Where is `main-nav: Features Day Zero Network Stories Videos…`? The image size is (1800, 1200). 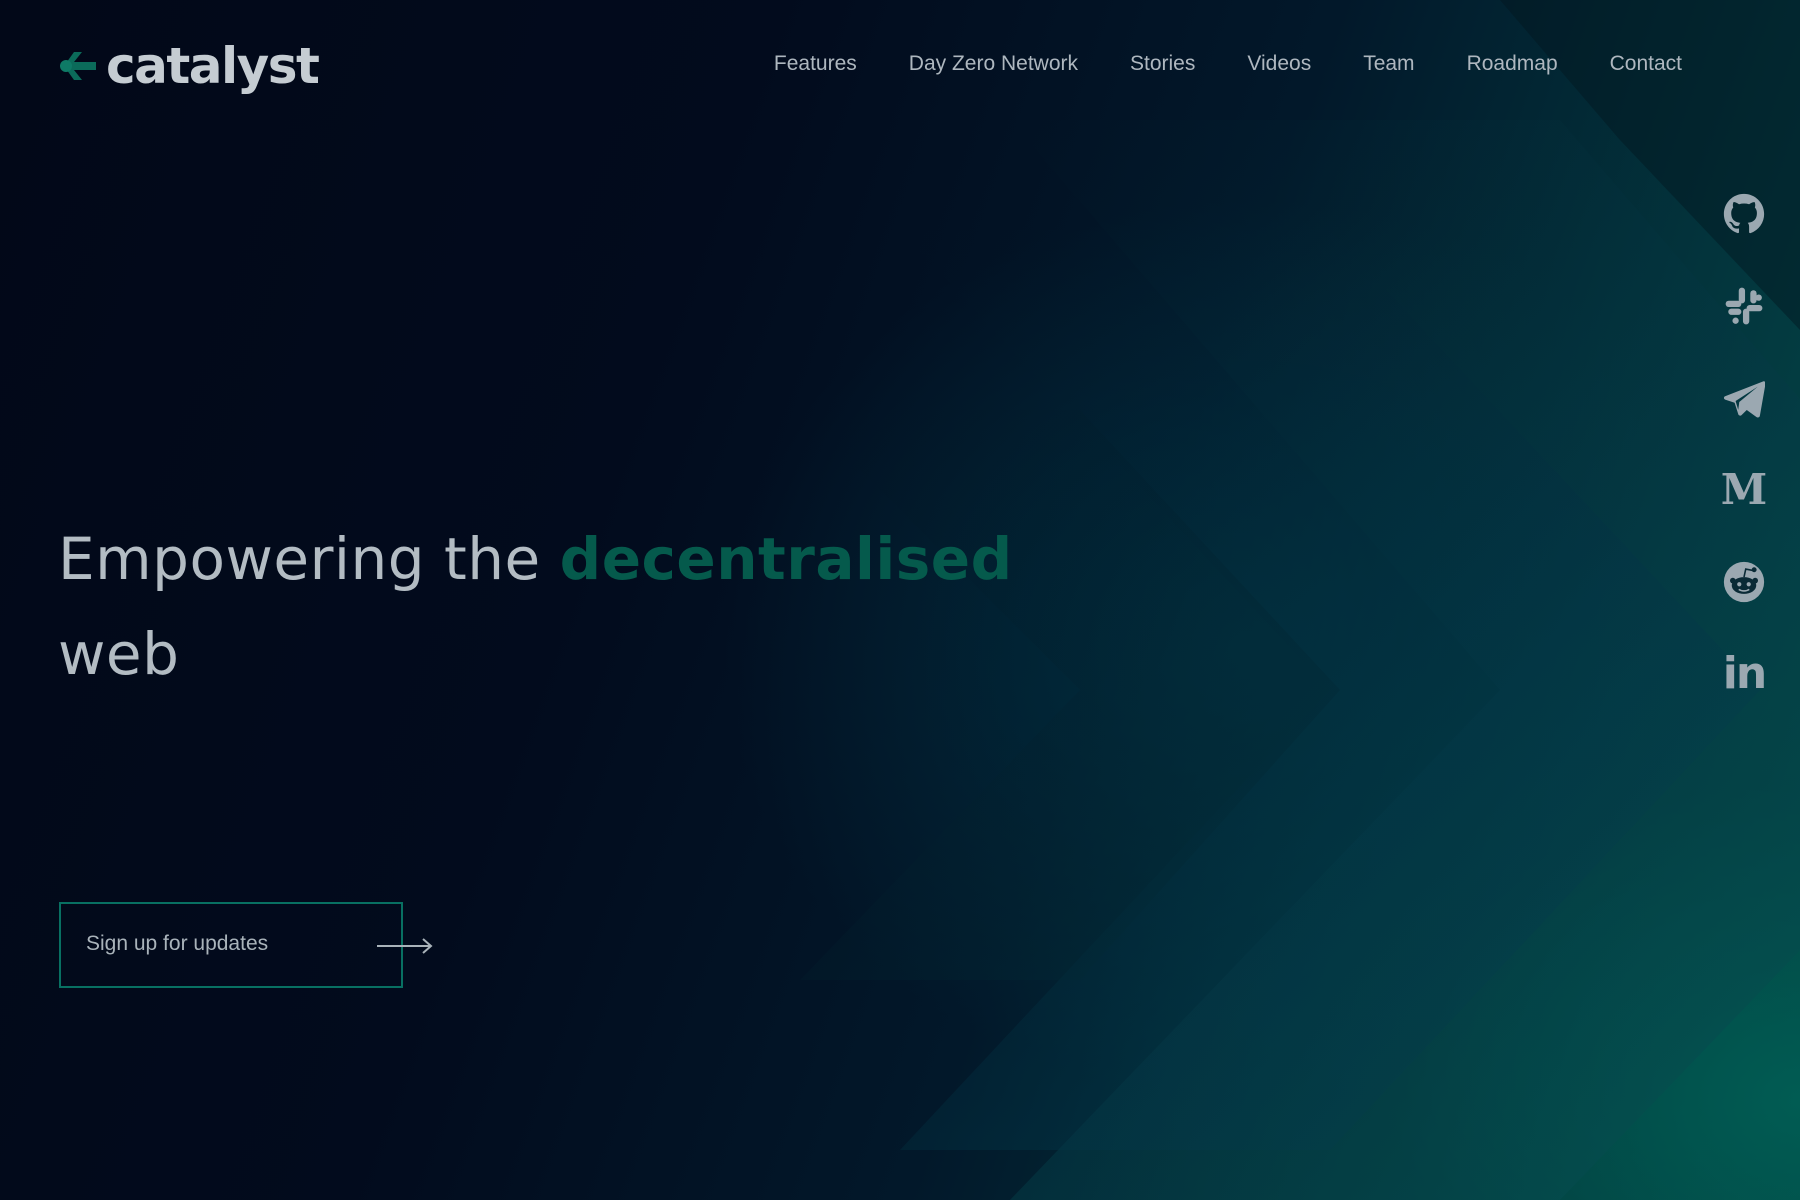 main-nav: Features Day Zero Network Stories Videos… is located at coordinates (1228, 64).